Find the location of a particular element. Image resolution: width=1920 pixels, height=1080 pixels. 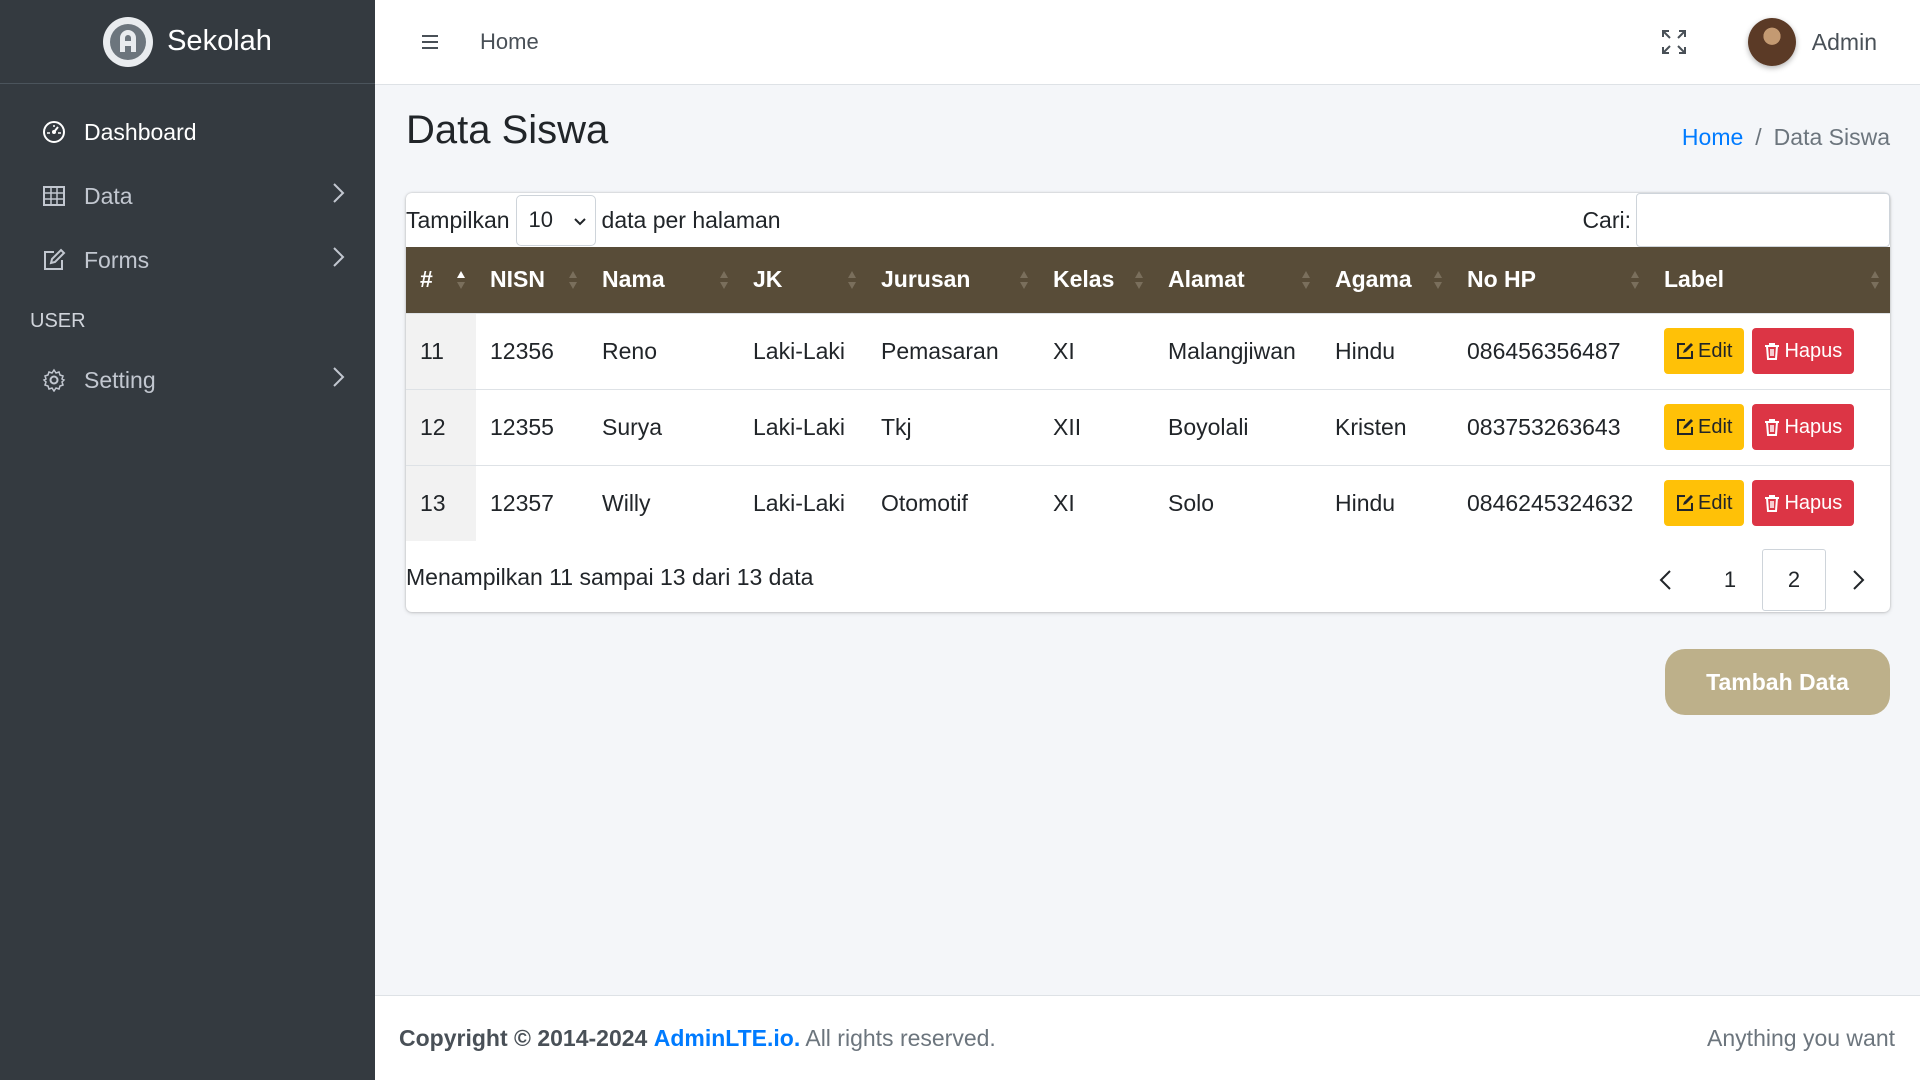

dashboard-icon is located at coordinates (54, 132).